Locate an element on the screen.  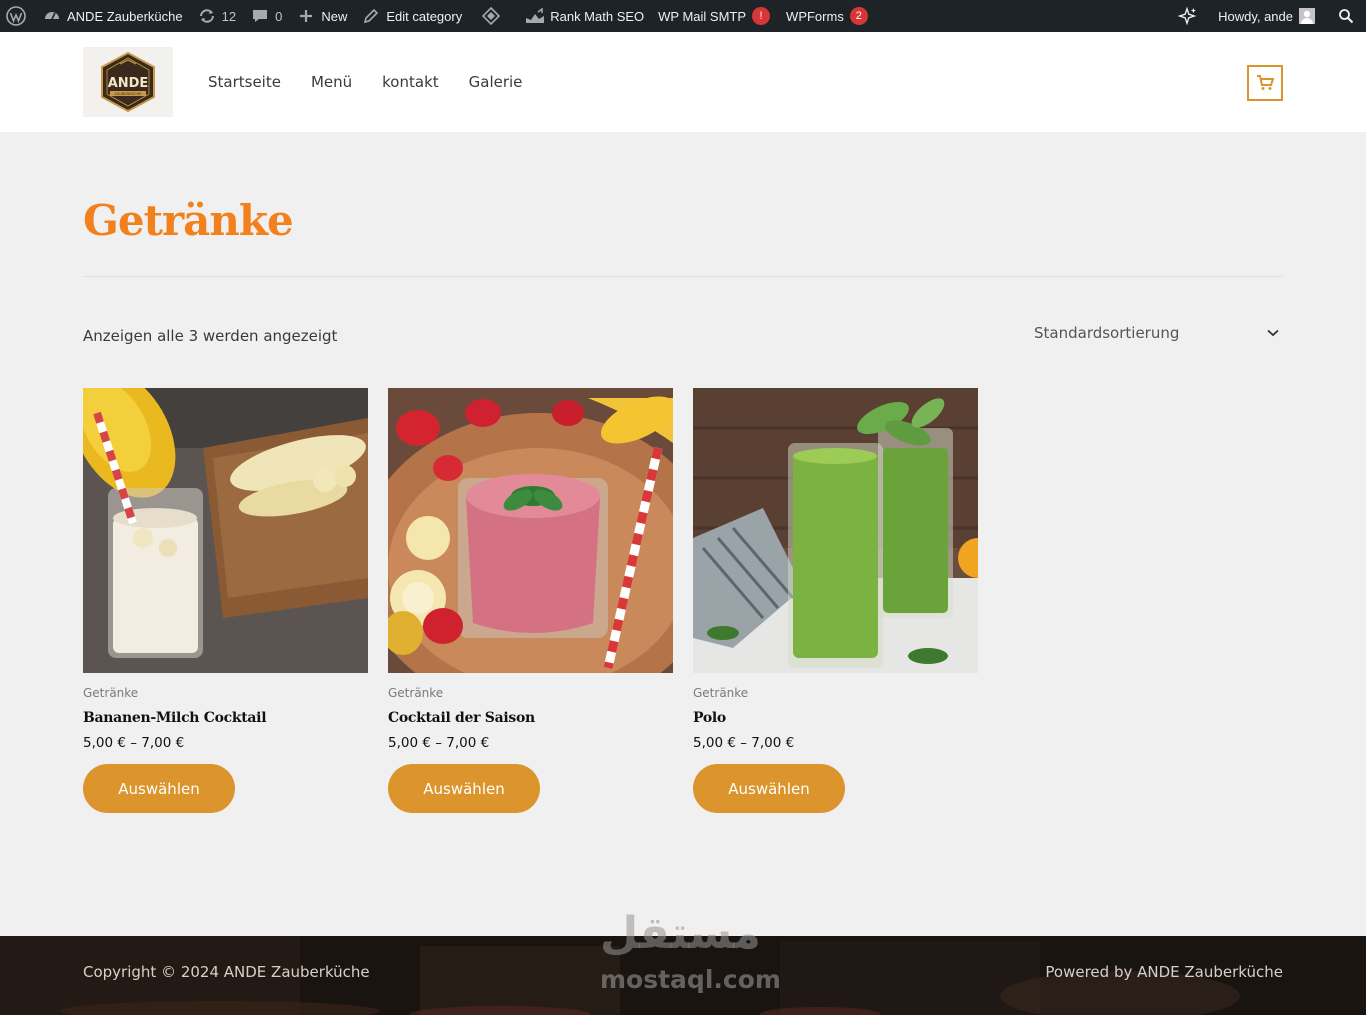
edit-category-label: Edit category is located at coordinates (424, 16).